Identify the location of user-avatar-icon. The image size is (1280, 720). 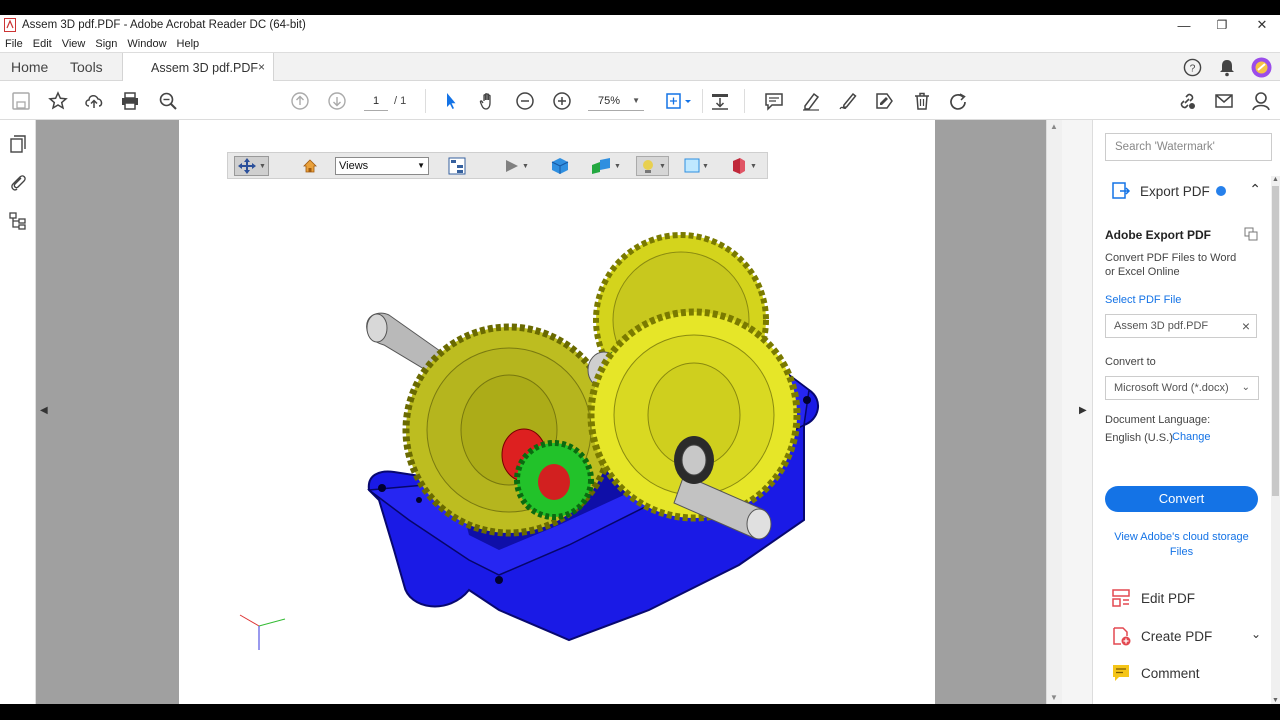
(1261, 67).